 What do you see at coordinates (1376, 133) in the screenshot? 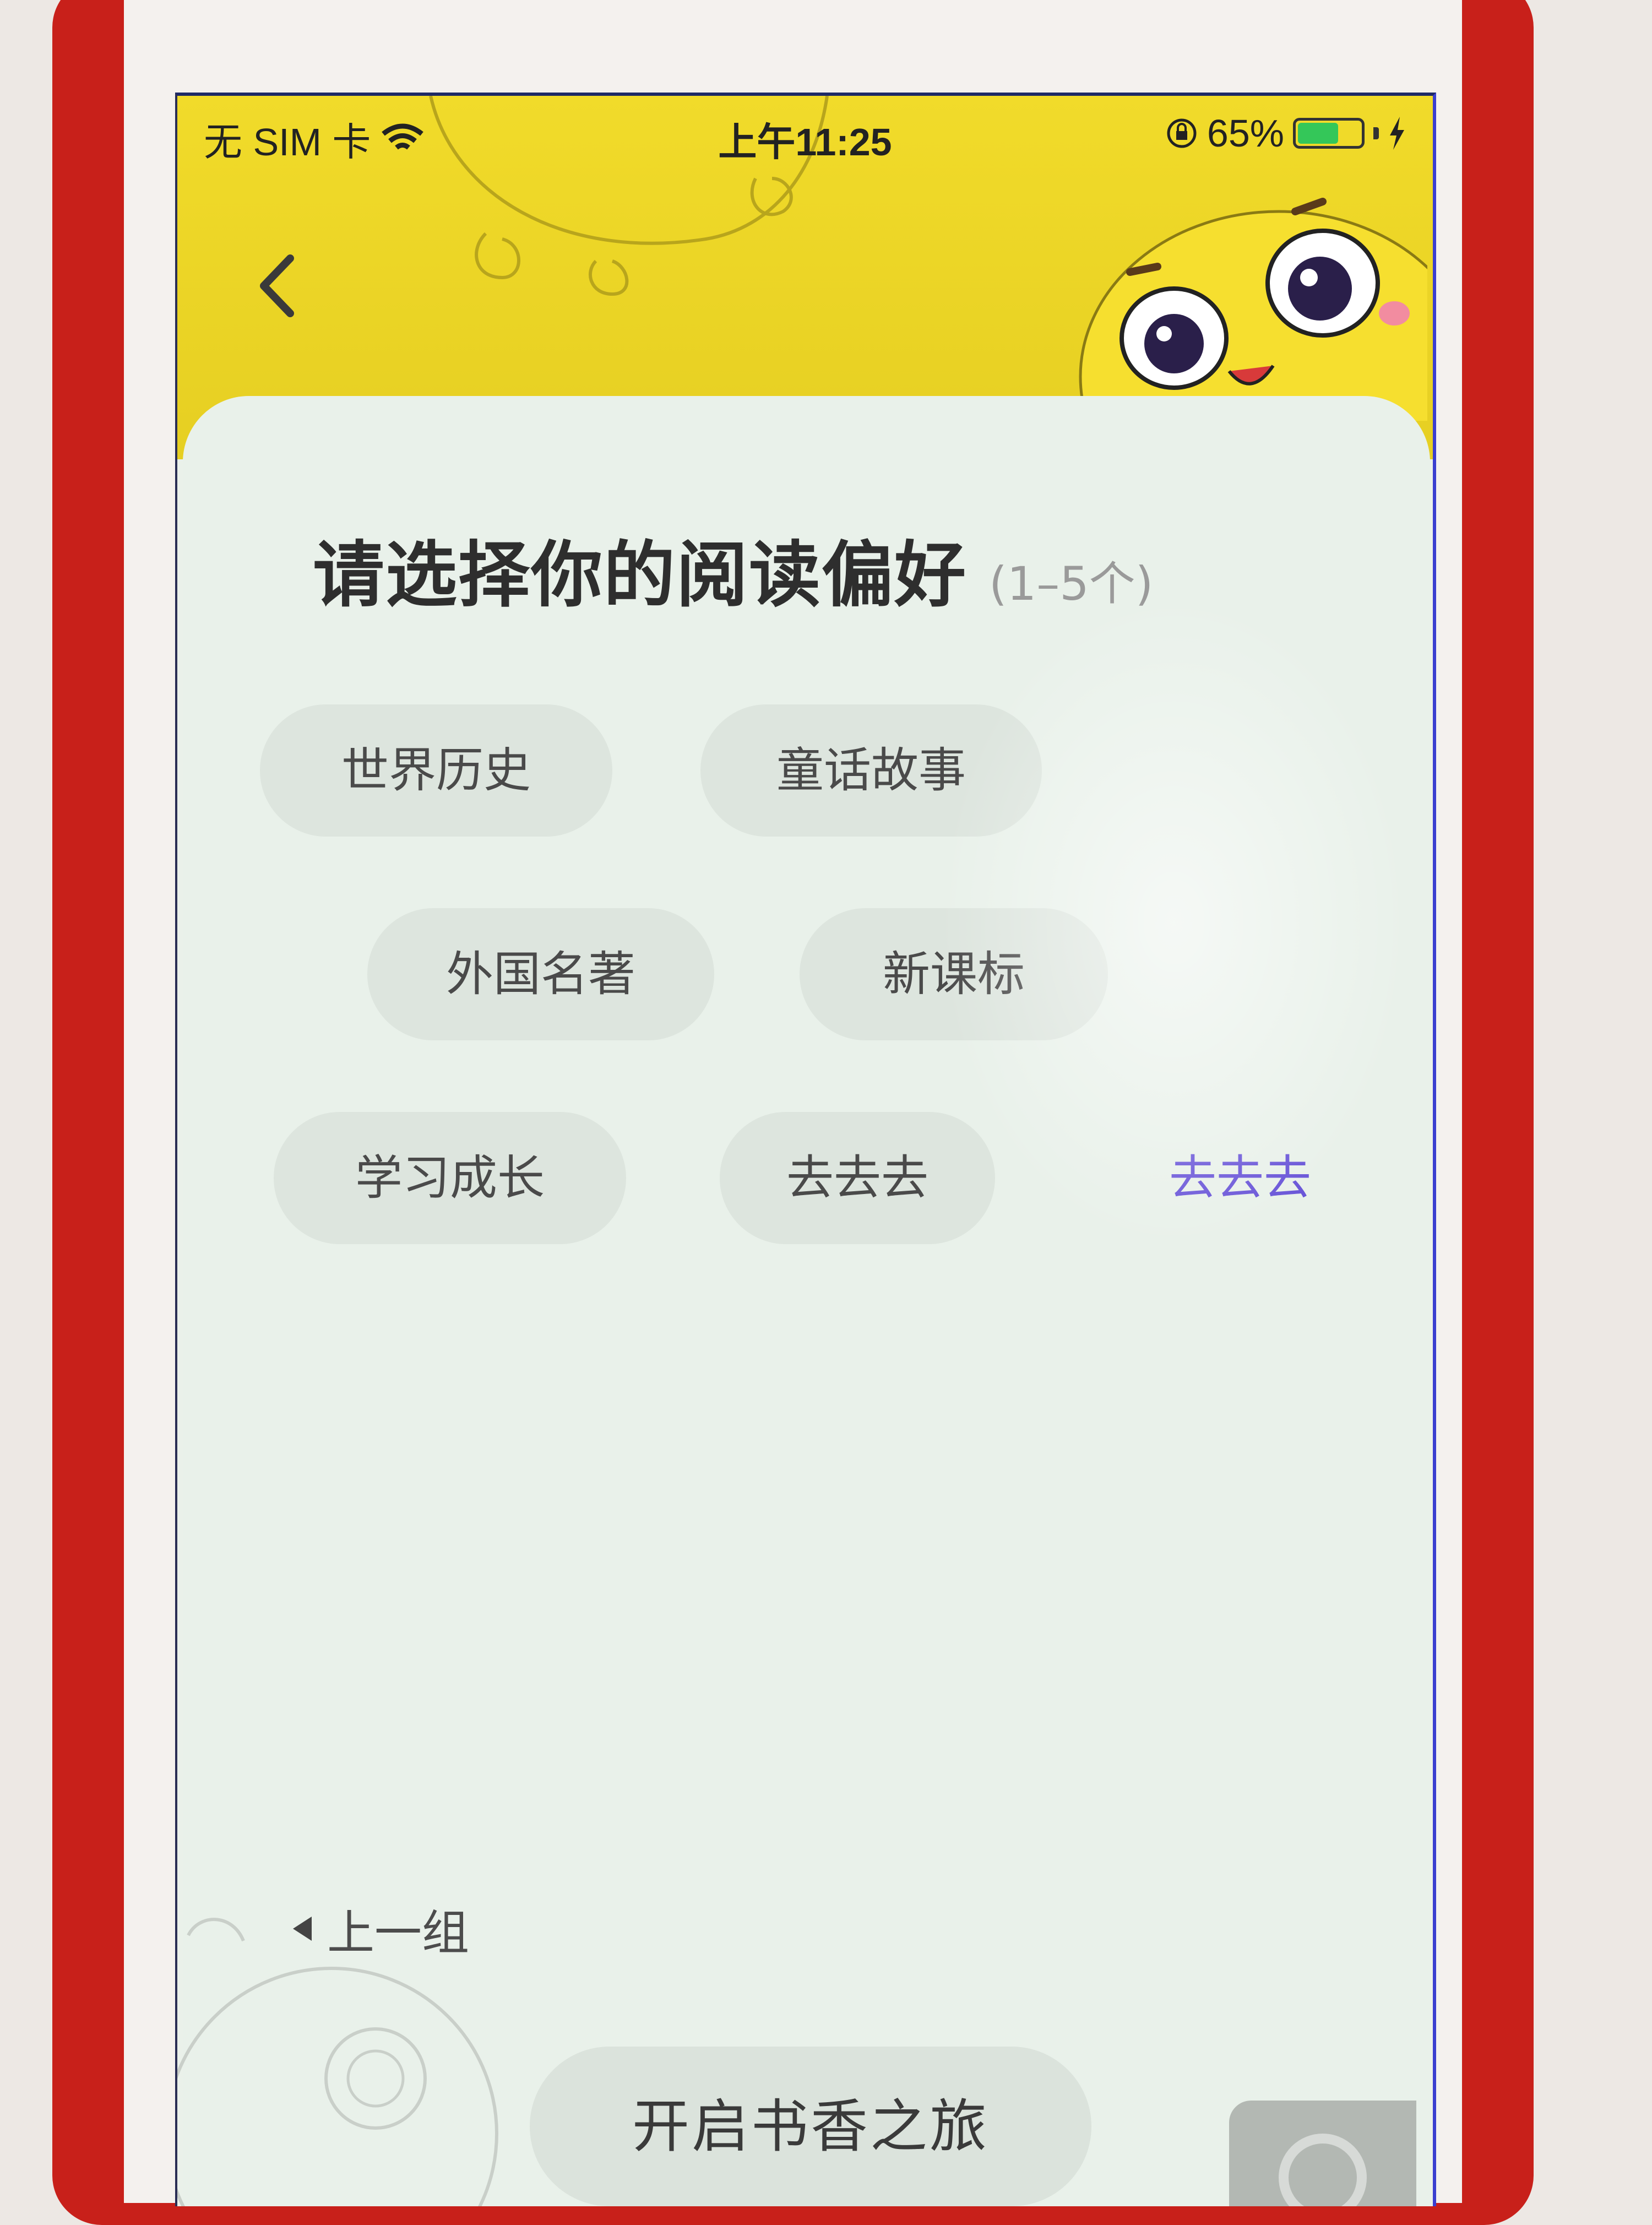
I see `battery-tip` at bounding box center [1376, 133].